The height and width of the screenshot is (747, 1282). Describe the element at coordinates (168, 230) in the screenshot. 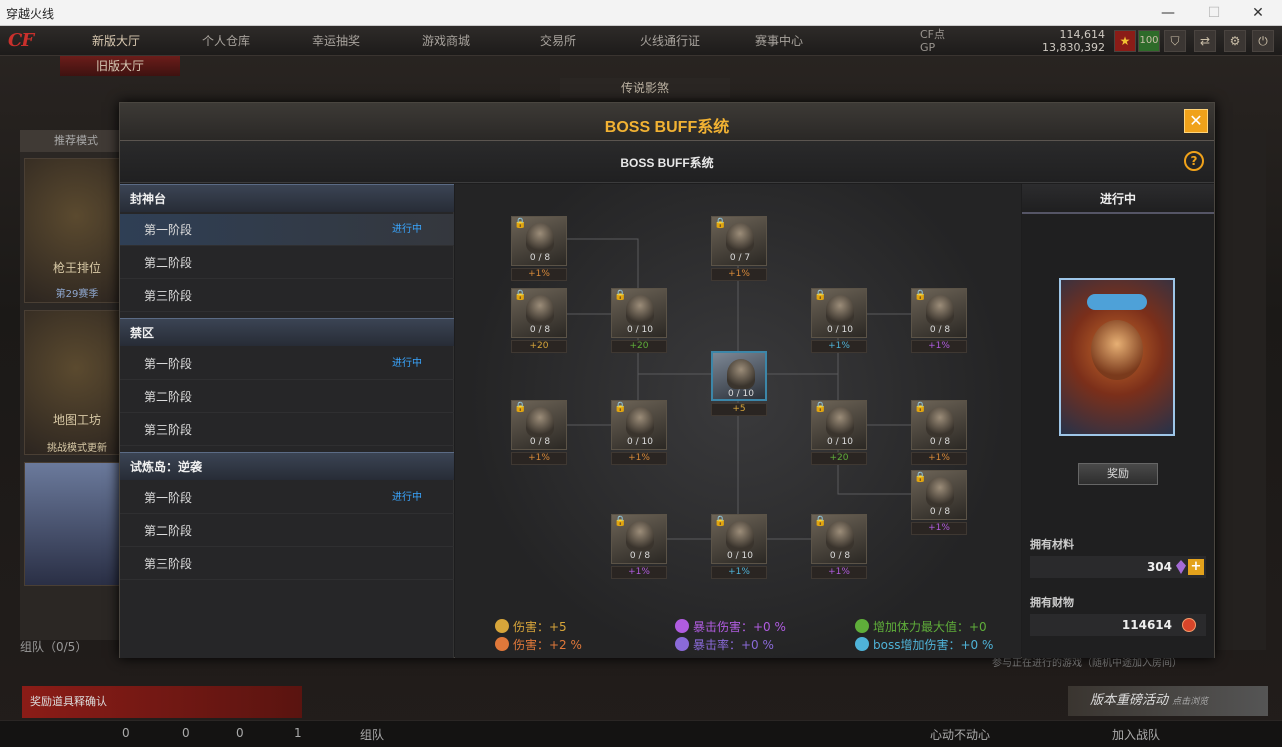

I see `stage-label: 第一阶段` at that location.